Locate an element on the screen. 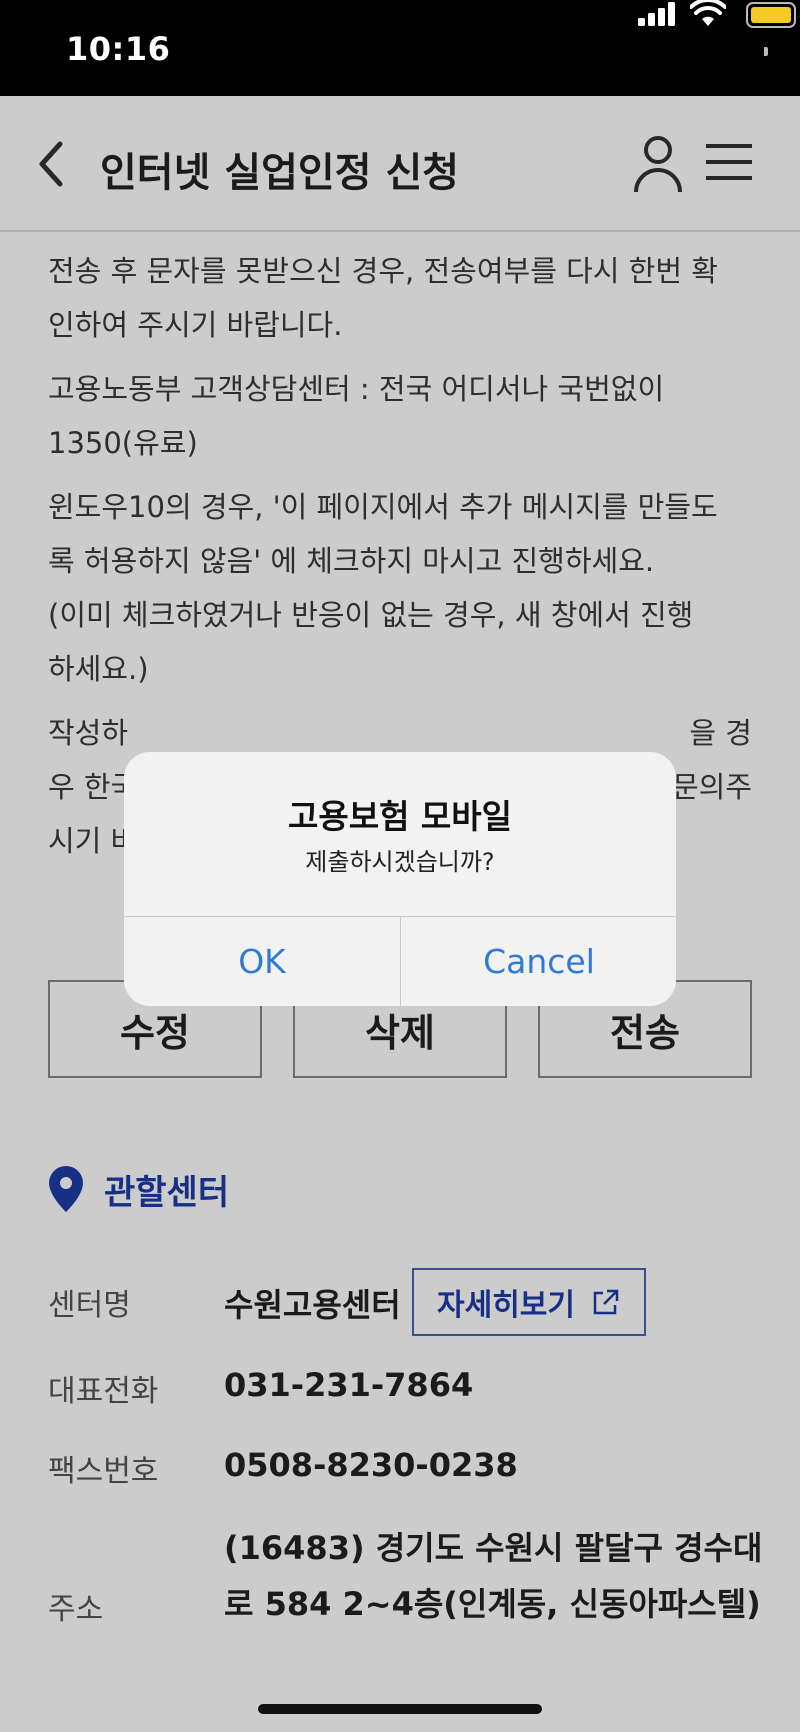 This screenshot has width=800, height=1732. home-indicator is located at coordinates (400, 1709).